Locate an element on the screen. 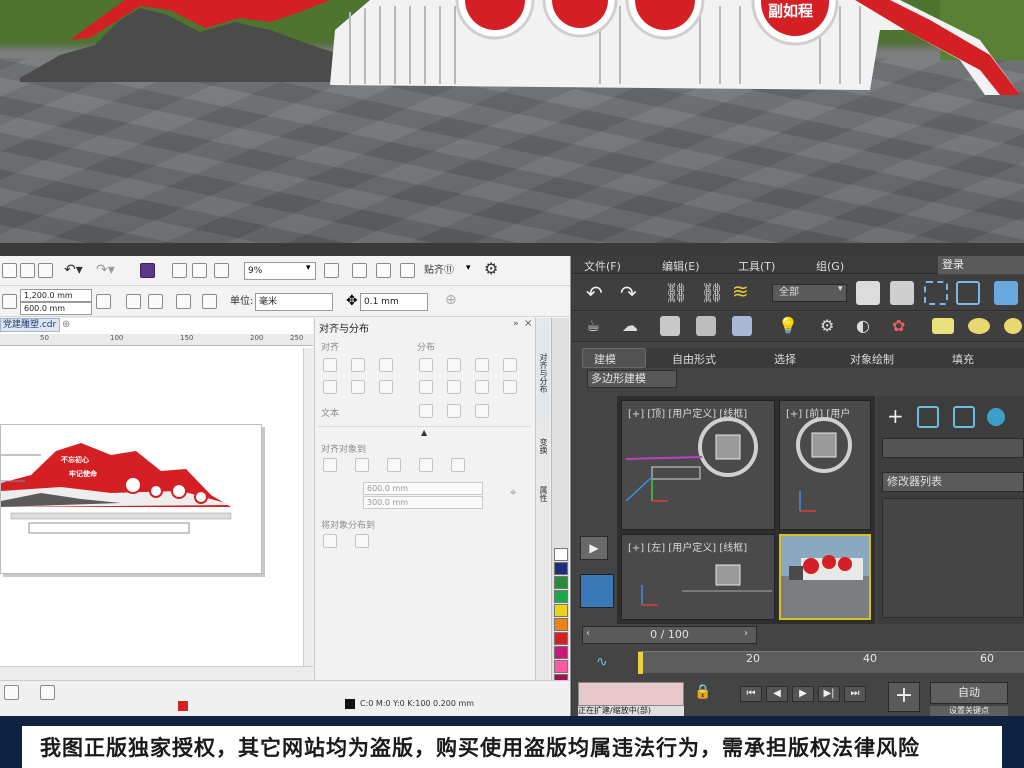 The image size is (1024, 768). undo-icon: ↶▾ is located at coordinates (73, 270).